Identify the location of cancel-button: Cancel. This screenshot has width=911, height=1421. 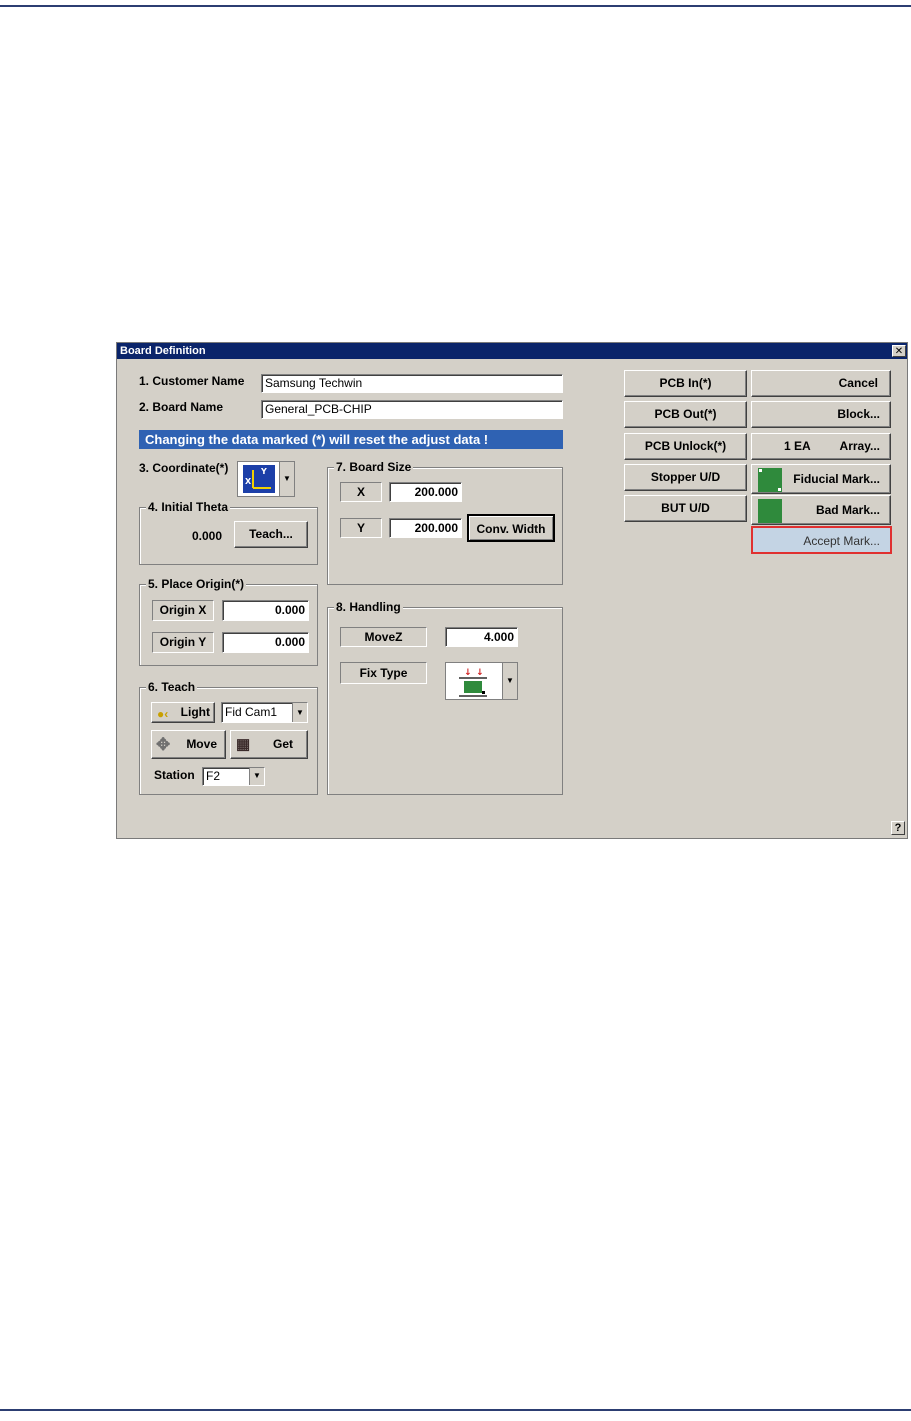
(821, 383).